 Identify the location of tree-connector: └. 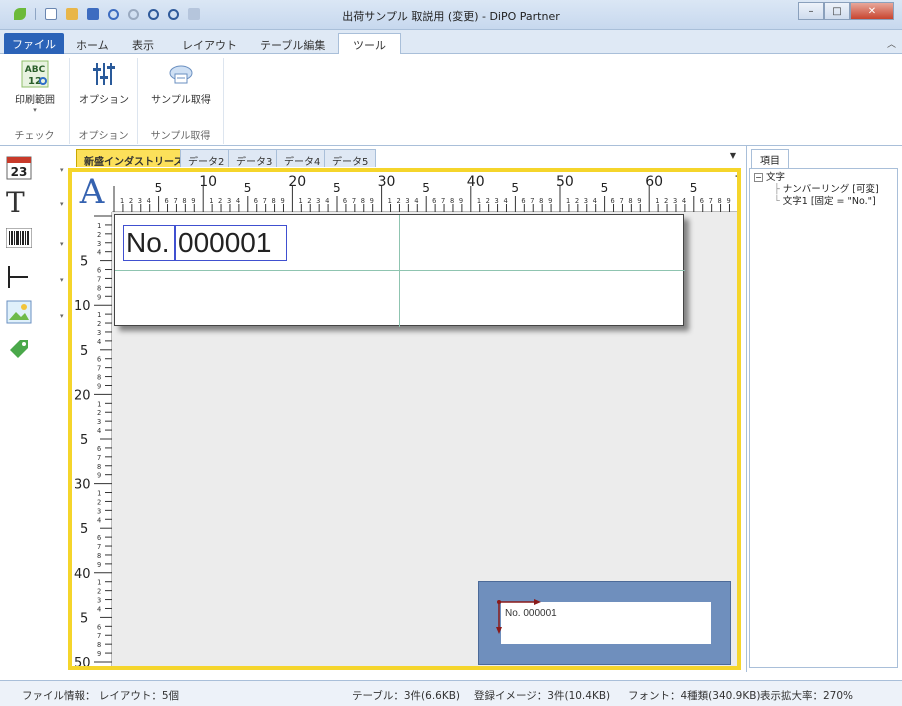
(777, 201).